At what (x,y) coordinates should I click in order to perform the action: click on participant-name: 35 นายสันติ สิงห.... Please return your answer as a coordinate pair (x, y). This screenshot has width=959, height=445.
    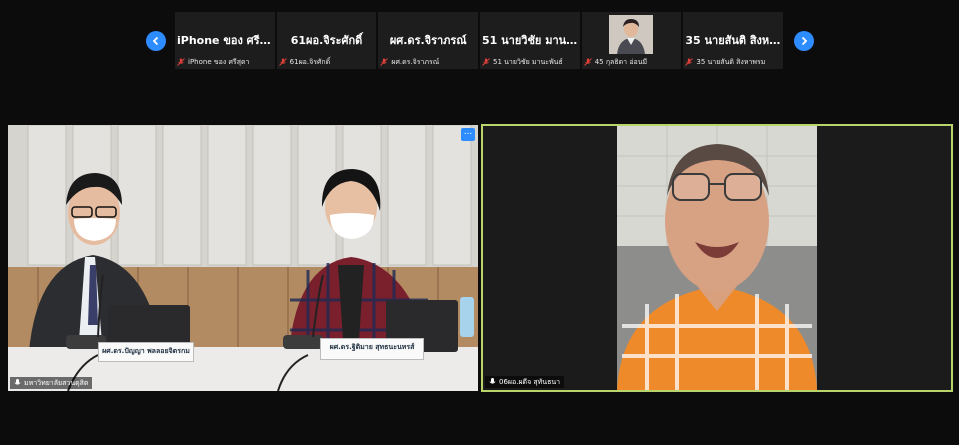
    Looking at the image, I should click on (733, 40).